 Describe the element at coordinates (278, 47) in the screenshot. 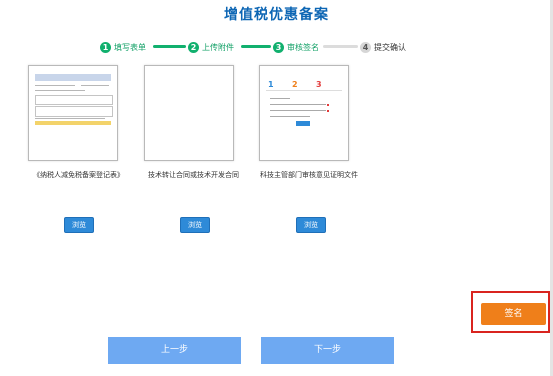

I see `step-3-number: 3` at that location.